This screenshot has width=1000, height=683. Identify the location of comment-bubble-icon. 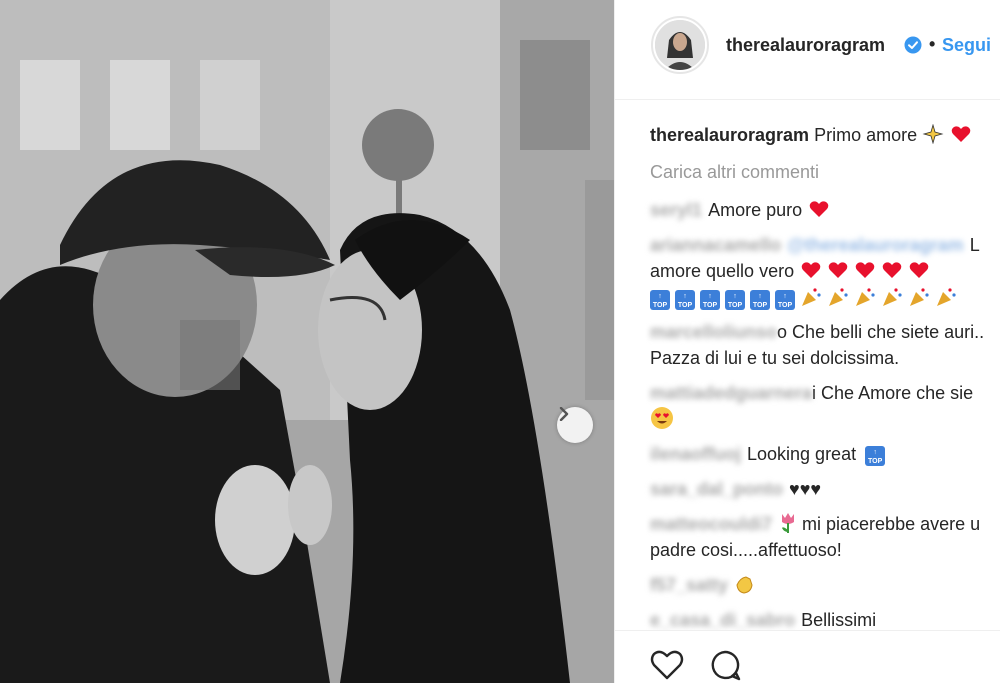
(725, 665).